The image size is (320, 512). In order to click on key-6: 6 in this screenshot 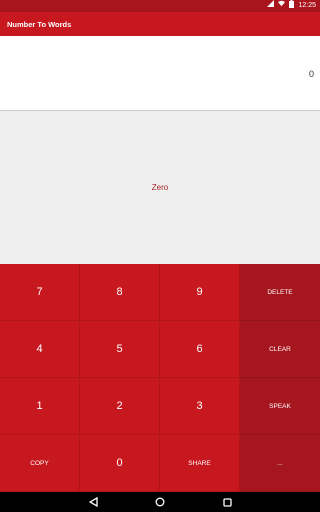, I will do `click(200, 349)`.